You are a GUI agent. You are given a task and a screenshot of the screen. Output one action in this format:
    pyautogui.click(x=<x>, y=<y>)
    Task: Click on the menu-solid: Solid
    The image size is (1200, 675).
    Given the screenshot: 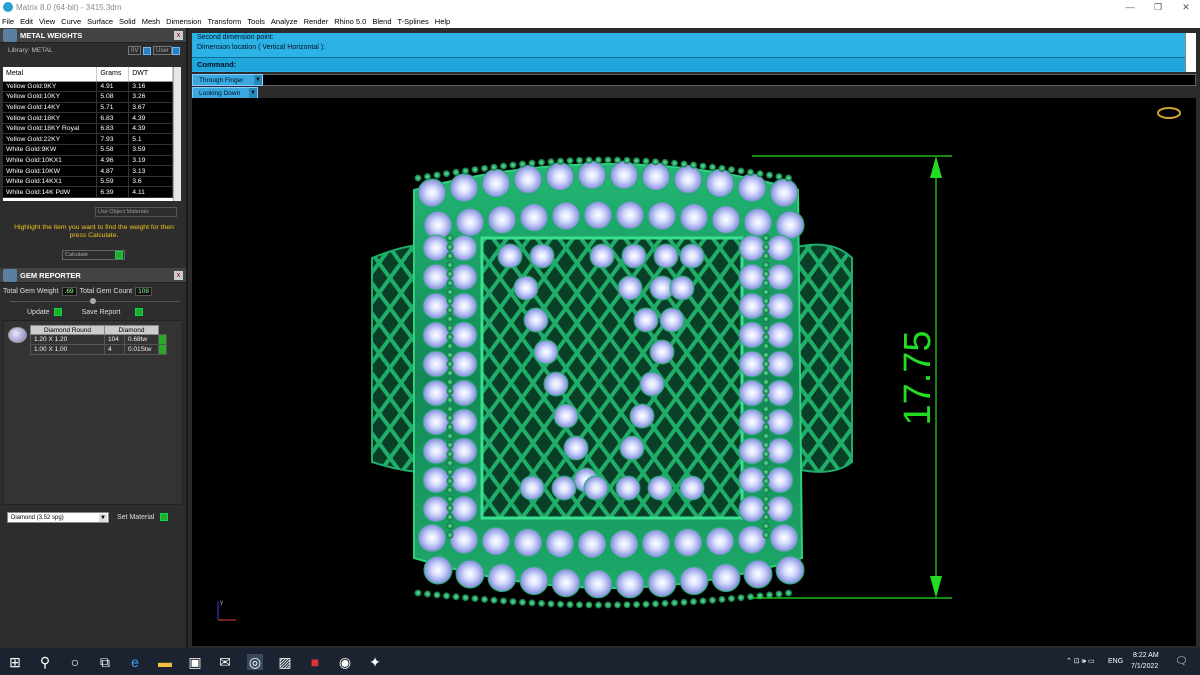 What is the action you would take?
    pyautogui.click(x=127, y=21)
    